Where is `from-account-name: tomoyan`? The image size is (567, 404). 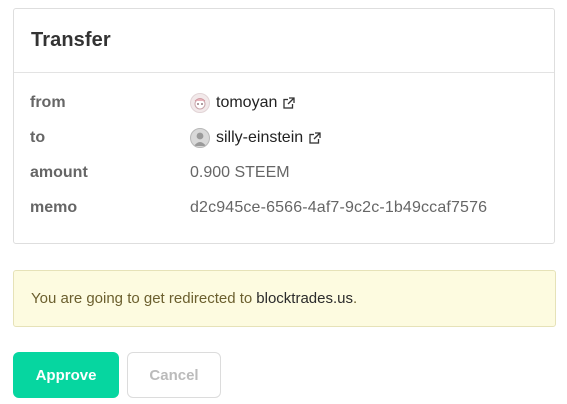 from-account-name: tomoyan is located at coordinates (247, 102).